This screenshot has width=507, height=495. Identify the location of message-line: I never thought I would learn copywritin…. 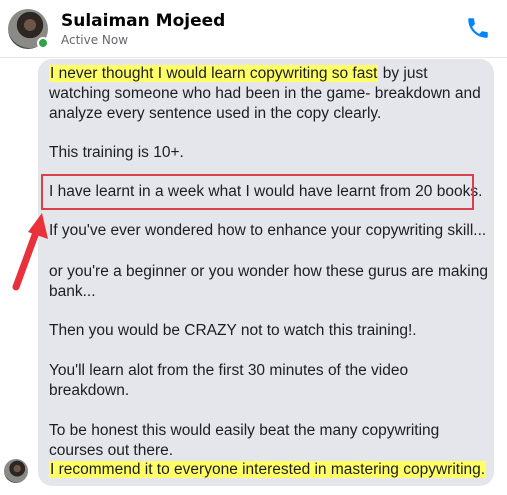
(238, 74).